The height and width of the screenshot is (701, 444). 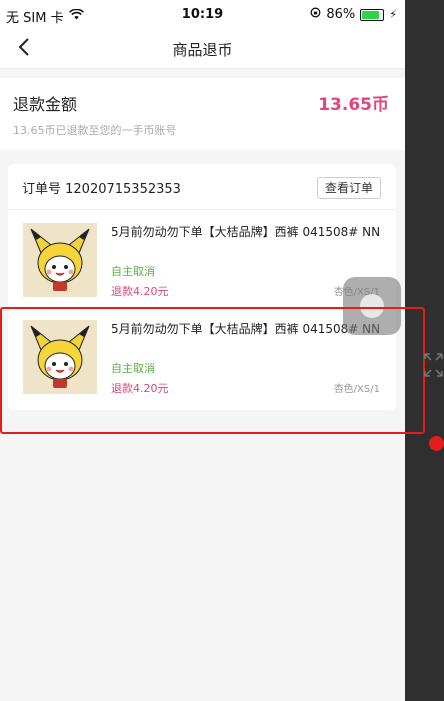 What do you see at coordinates (202, 187) in the screenshot?
I see `order-header: 订单号 12020715352353 查看订单` at bounding box center [202, 187].